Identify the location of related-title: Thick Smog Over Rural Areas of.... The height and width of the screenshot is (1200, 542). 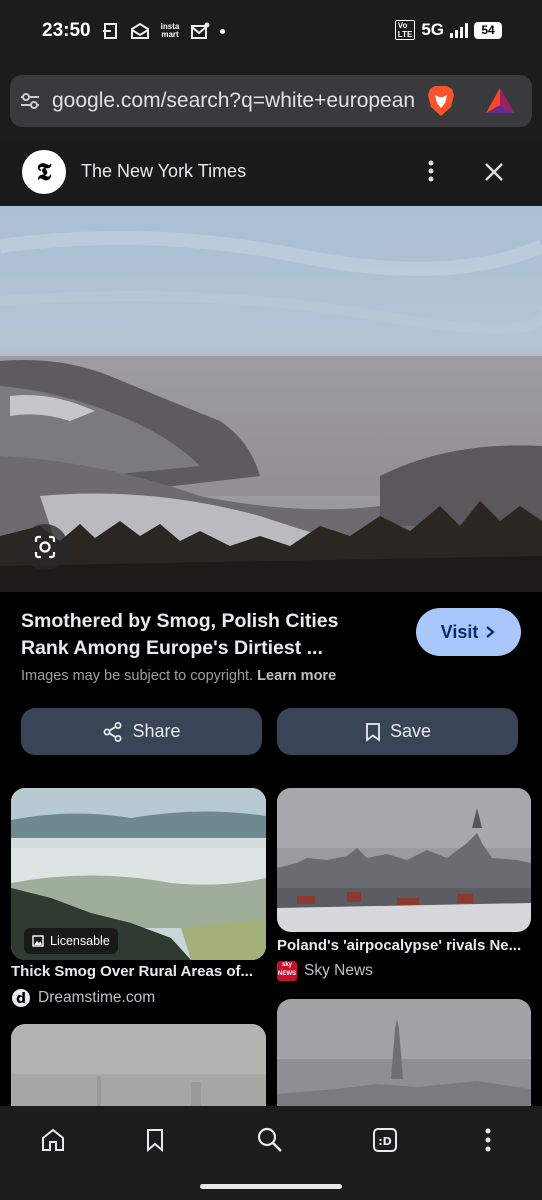
(138, 971).